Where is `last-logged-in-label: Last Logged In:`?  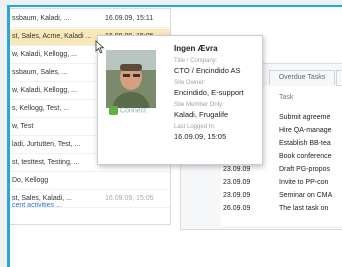
last-logged-in-label: Last Logged In: is located at coordinates (195, 127).